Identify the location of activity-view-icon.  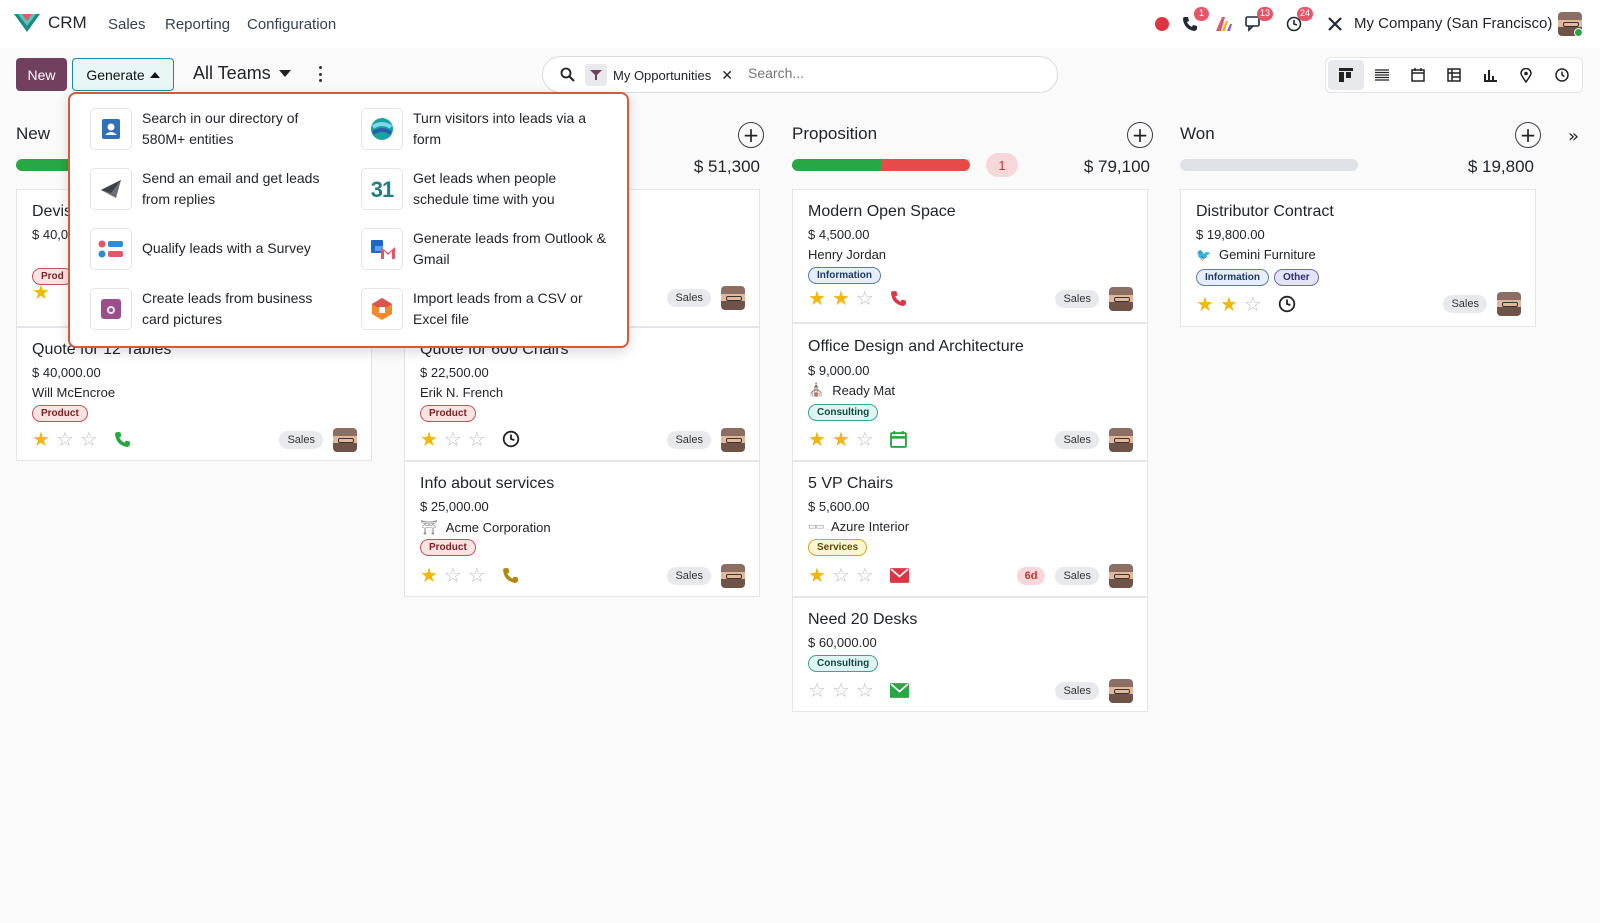
(1562, 75).